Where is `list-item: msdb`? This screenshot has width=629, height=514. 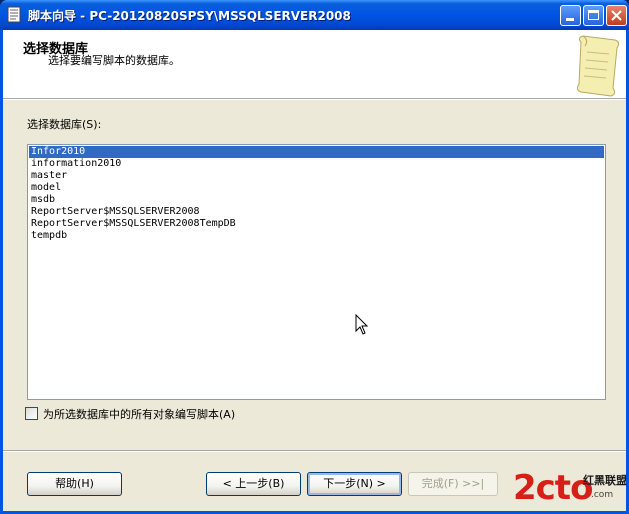 list-item: msdb is located at coordinates (316, 200).